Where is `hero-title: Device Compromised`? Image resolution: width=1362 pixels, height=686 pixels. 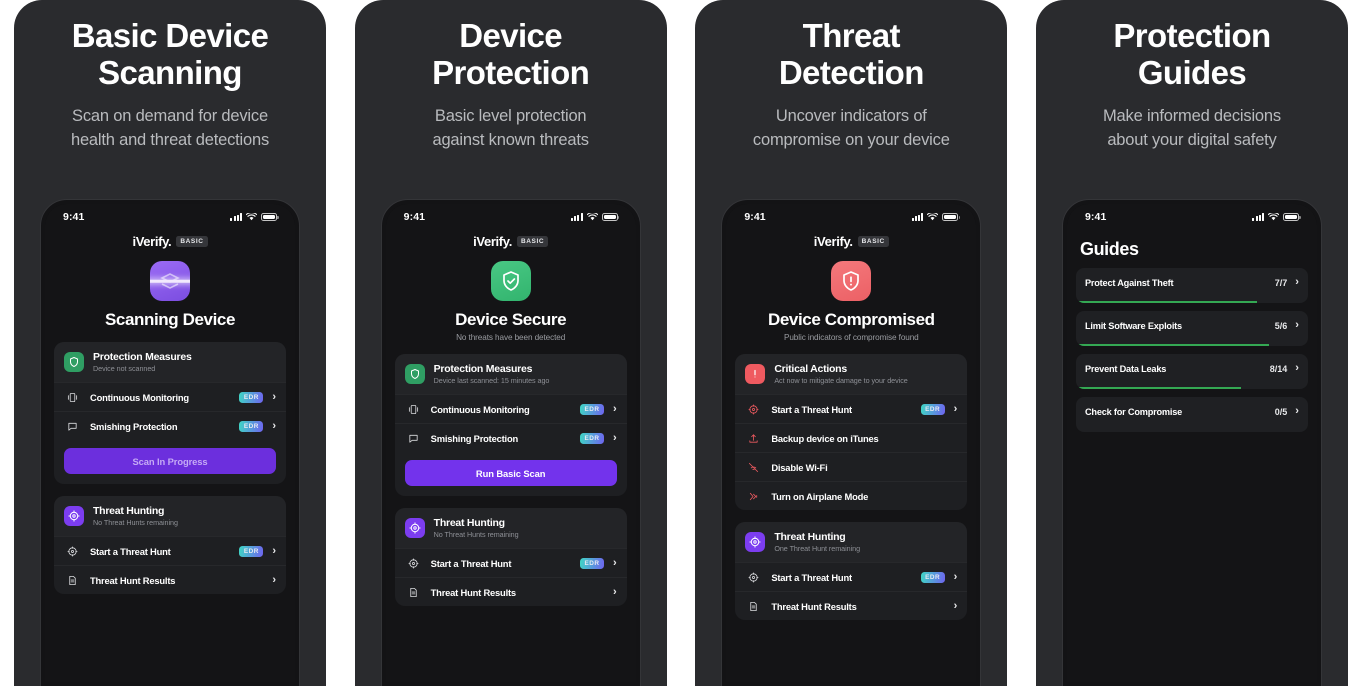
hero-title: Device Compromised is located at coordinates (851, 319).